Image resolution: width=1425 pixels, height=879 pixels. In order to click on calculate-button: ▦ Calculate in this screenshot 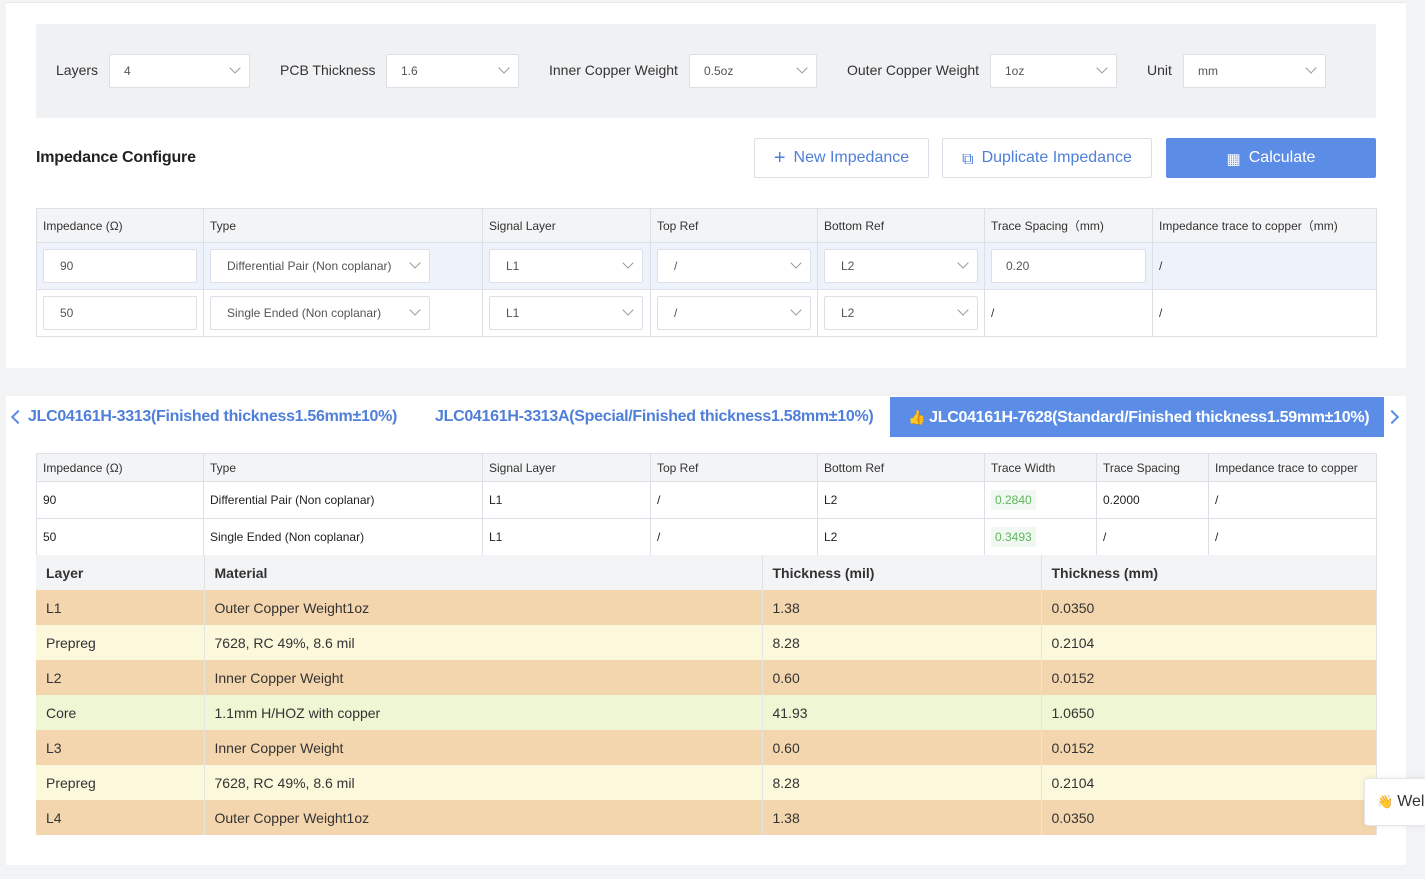, I will do `click(1271, 158)`.